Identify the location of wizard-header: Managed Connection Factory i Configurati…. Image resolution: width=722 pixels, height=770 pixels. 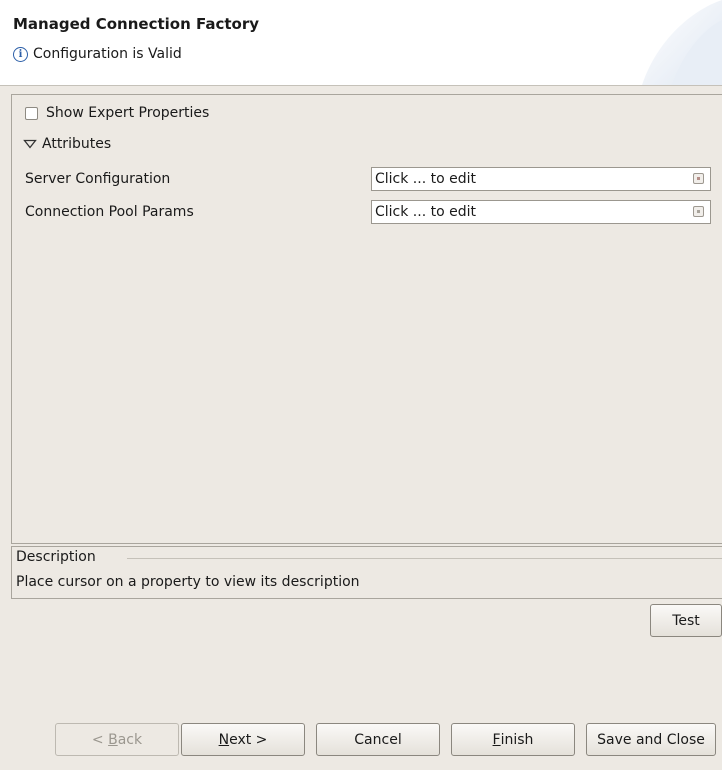
(361, 43).